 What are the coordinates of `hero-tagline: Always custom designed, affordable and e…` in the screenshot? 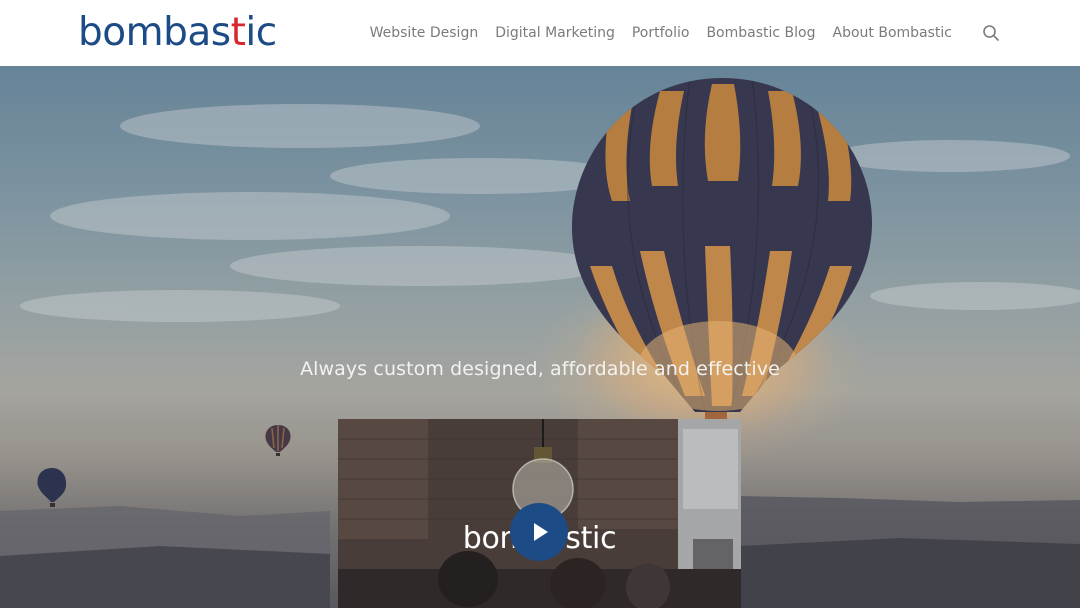 It's located at (540, 369).